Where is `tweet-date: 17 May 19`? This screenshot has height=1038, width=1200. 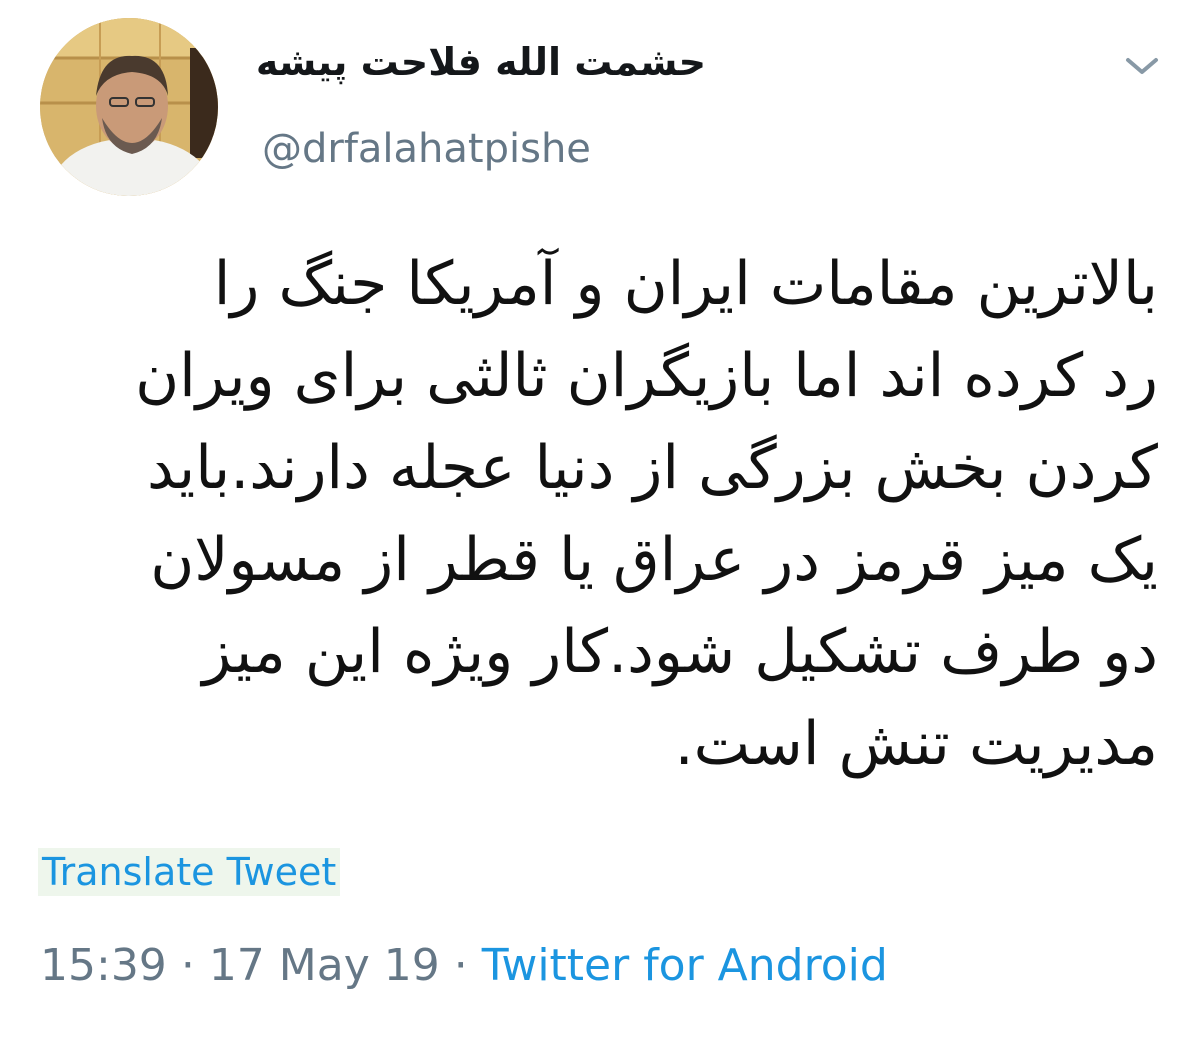 tweet-date: 17 May 19 is located at coordinates (324, 965).